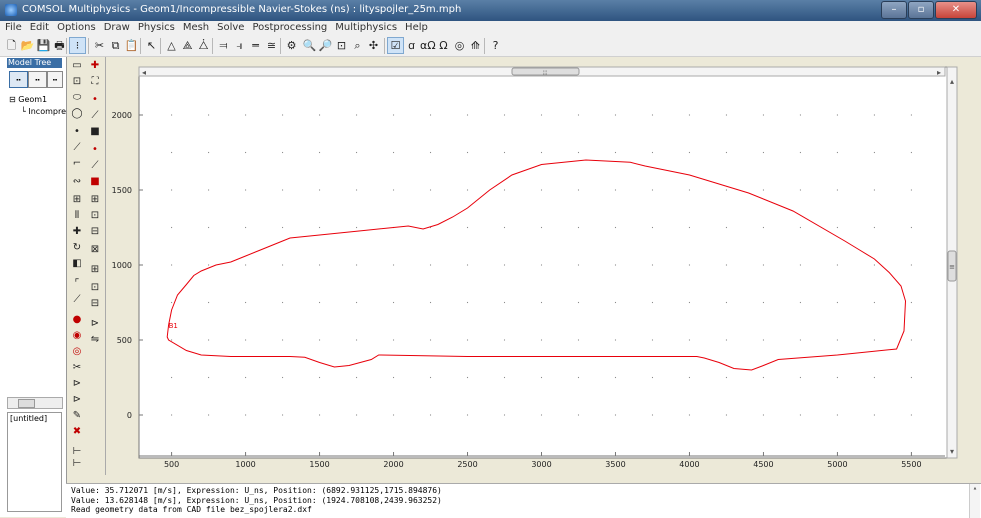 The image size is (981, 518). What do you see at coordinates (77, 114) in the screenshot?
I see `circle-icon: ◯` at bounding box center [77, 114].